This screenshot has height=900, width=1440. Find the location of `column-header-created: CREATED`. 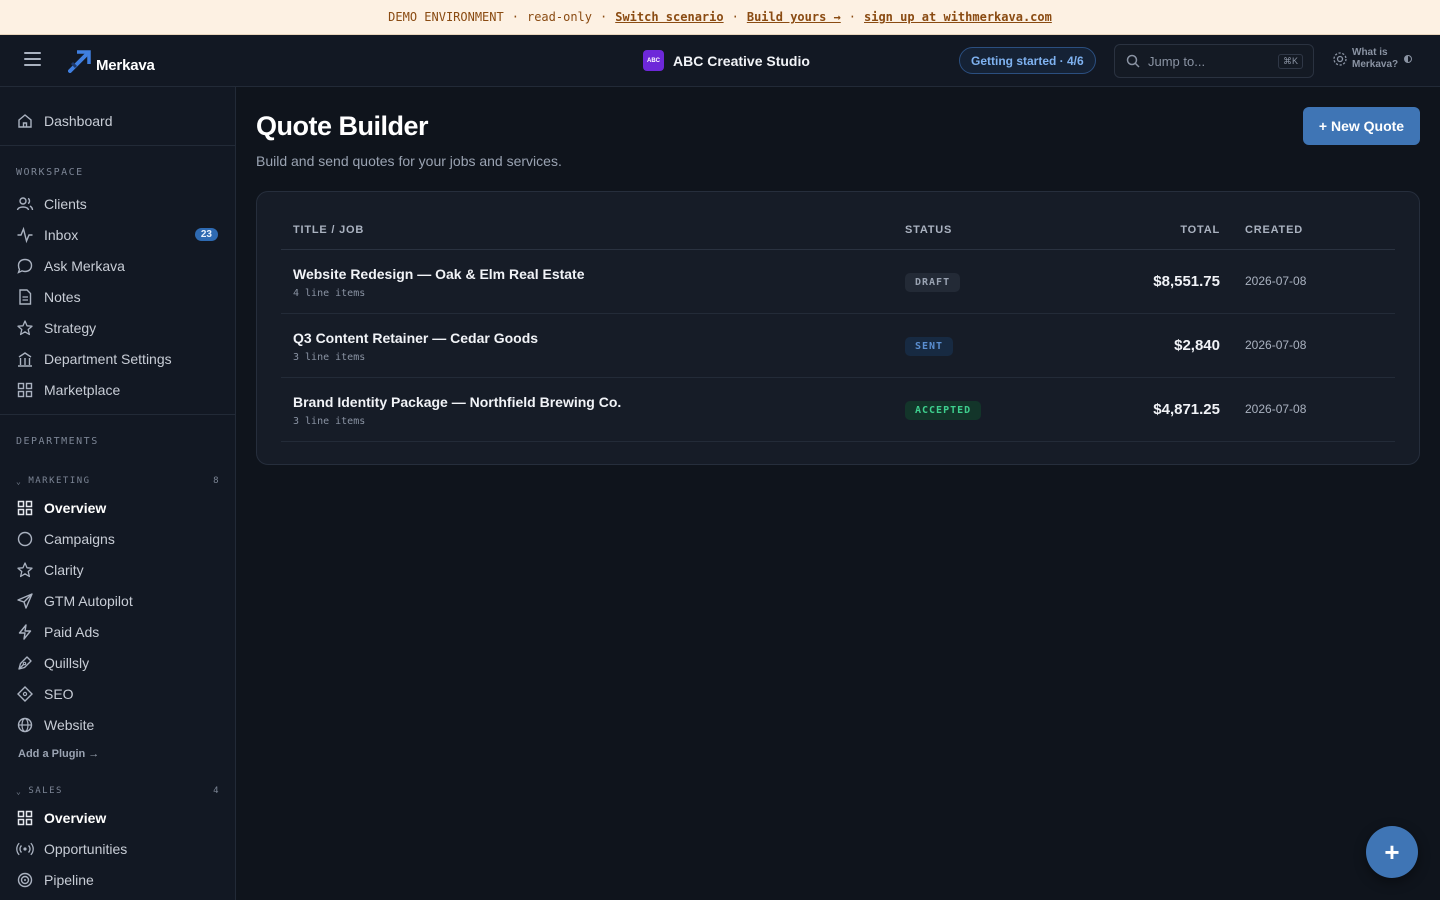

column-header-created: CREATED is located at coordinates (1274, 230).